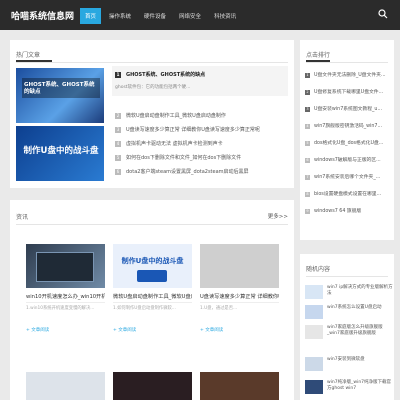 This screenshot has width=400, height=400. I want to click on featured-image-1: GHOST系统、GHOST系统的缺点, so click(60, 95).